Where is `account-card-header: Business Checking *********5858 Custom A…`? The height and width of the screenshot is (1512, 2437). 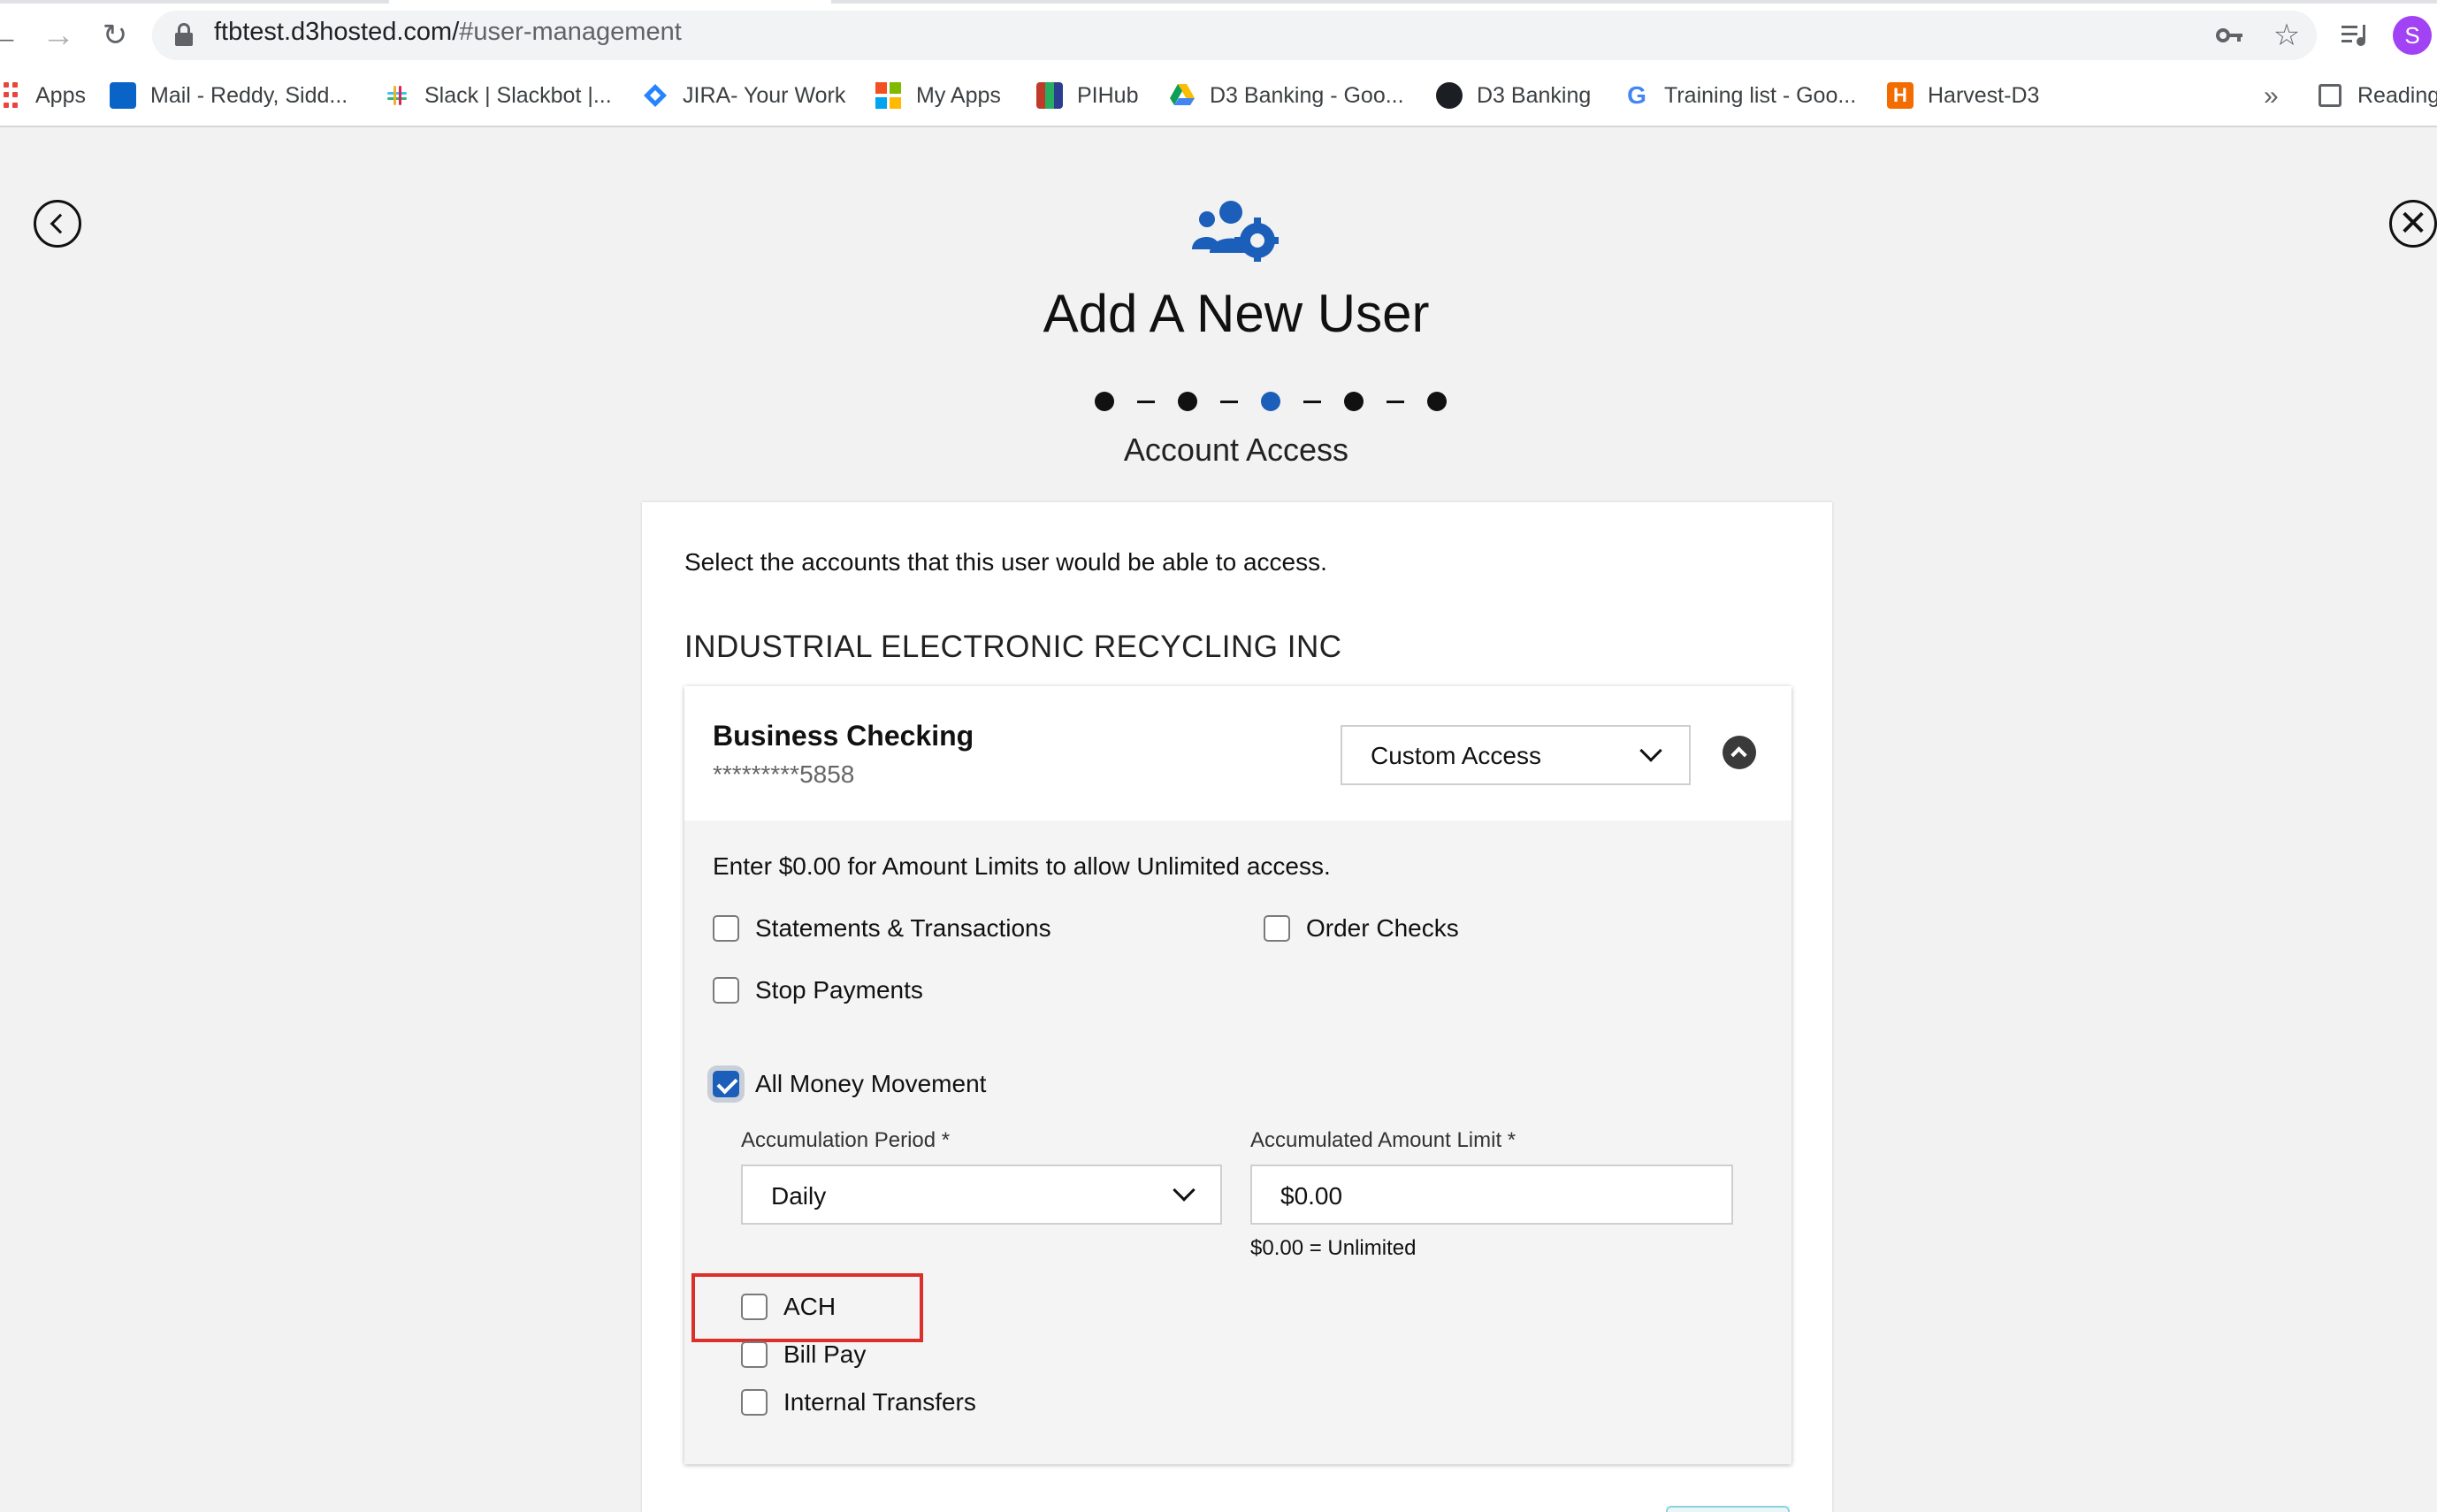 account-card-header: Business Checking *********5858 Custom A… is located at coordinates (1237, 753).